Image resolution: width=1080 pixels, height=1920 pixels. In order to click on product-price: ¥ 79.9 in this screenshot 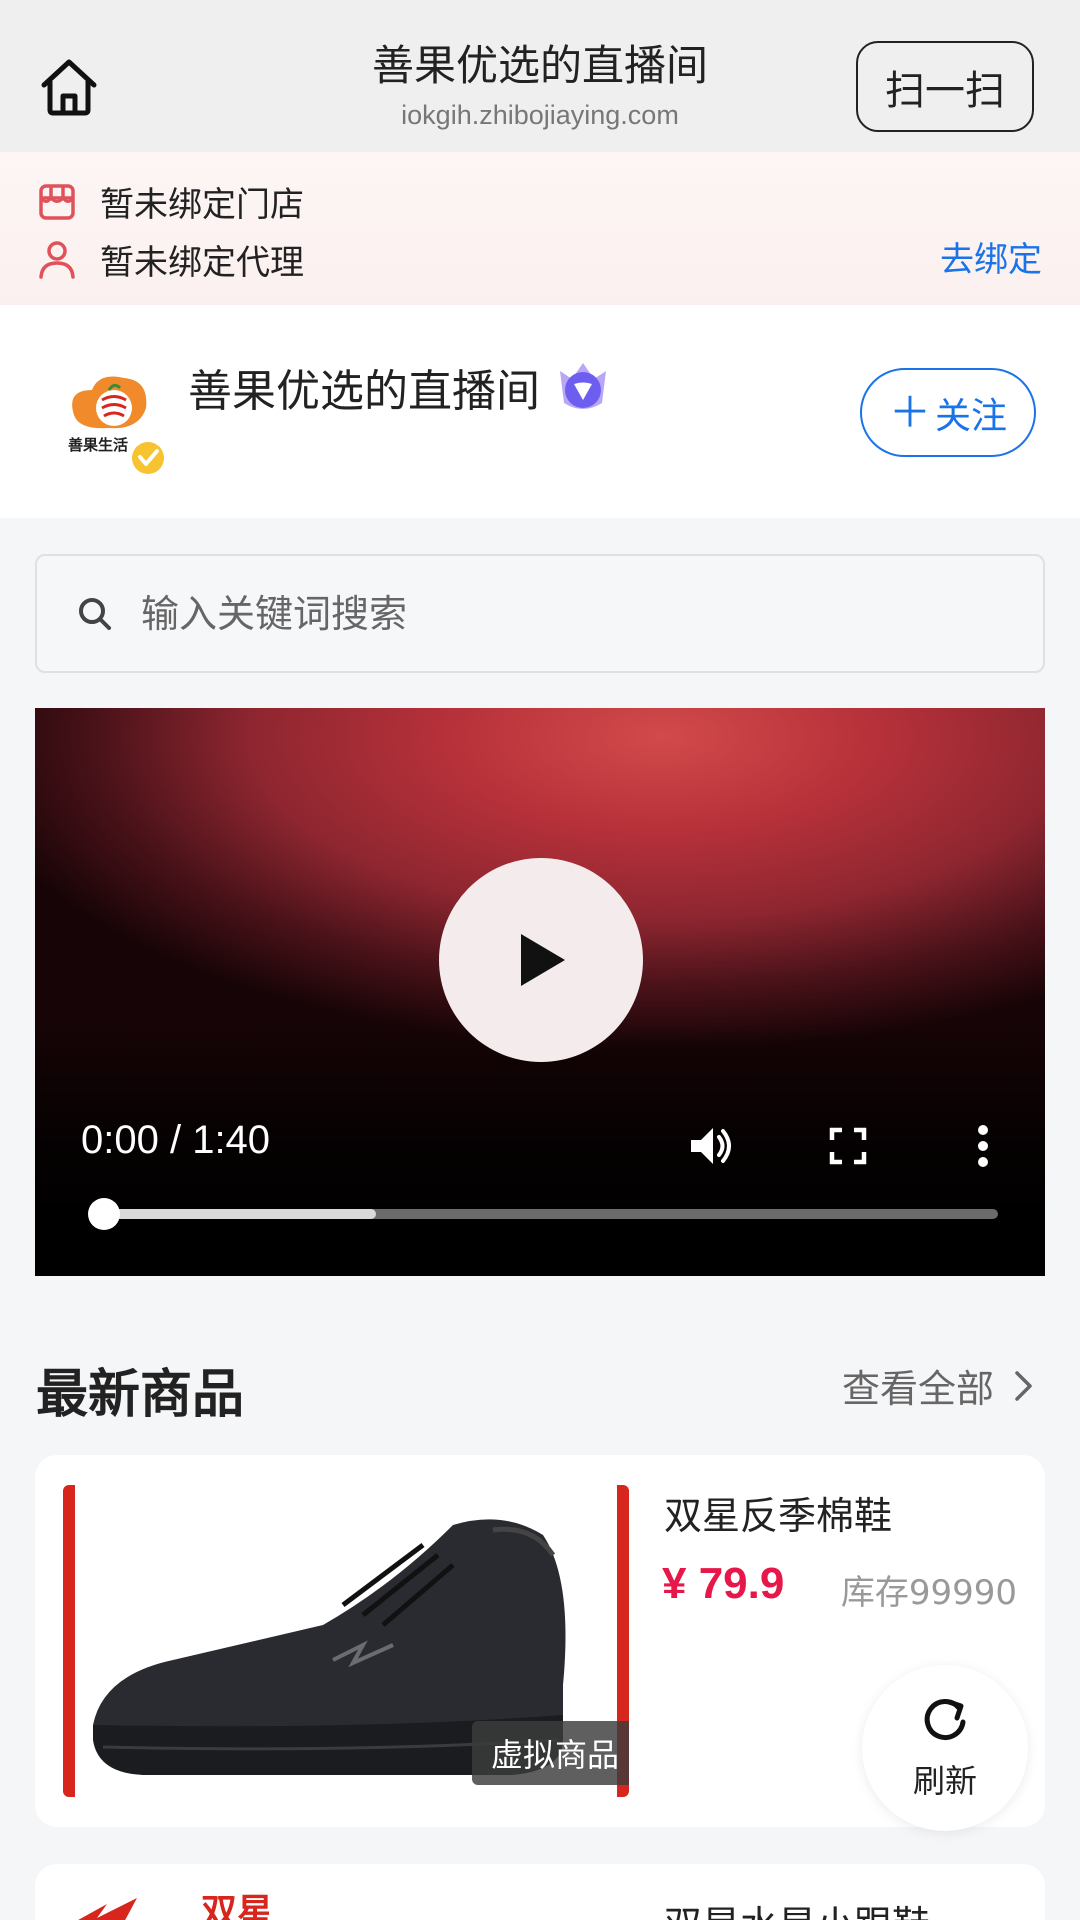, I will do `click(723, 1583)`.